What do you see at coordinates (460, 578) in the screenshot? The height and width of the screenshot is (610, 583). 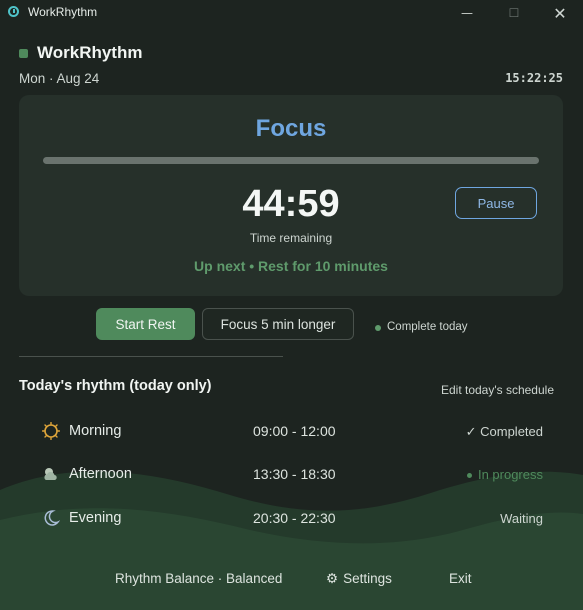 I see `exit-button: Exit` at bounding box center [460, 578].